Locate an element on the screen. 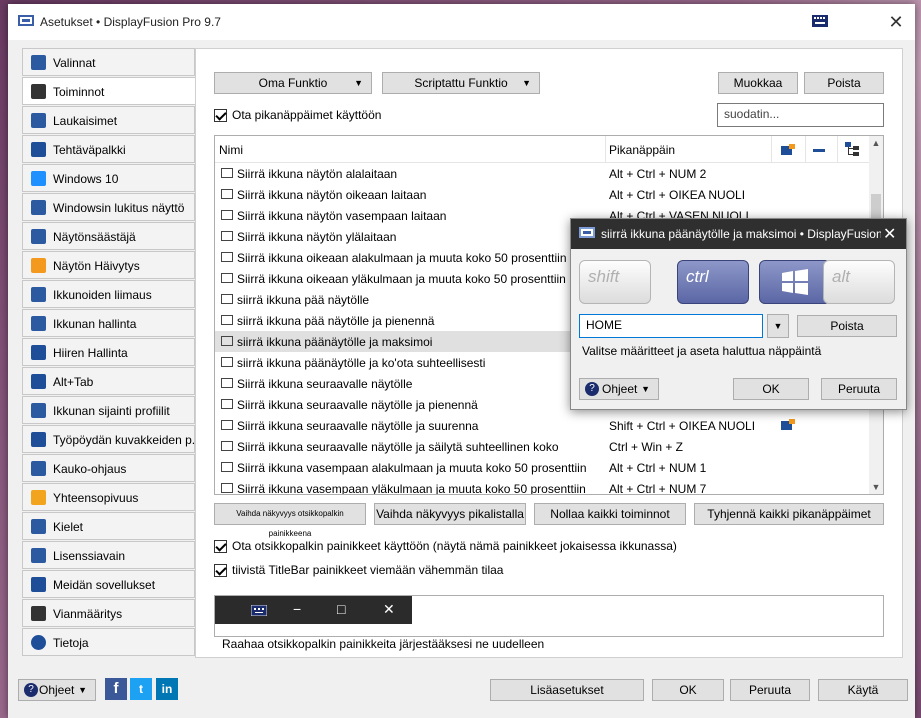 The height and width of the screenshot is (718, 921). column-name: Nimi is located at coordinates (231, 150).